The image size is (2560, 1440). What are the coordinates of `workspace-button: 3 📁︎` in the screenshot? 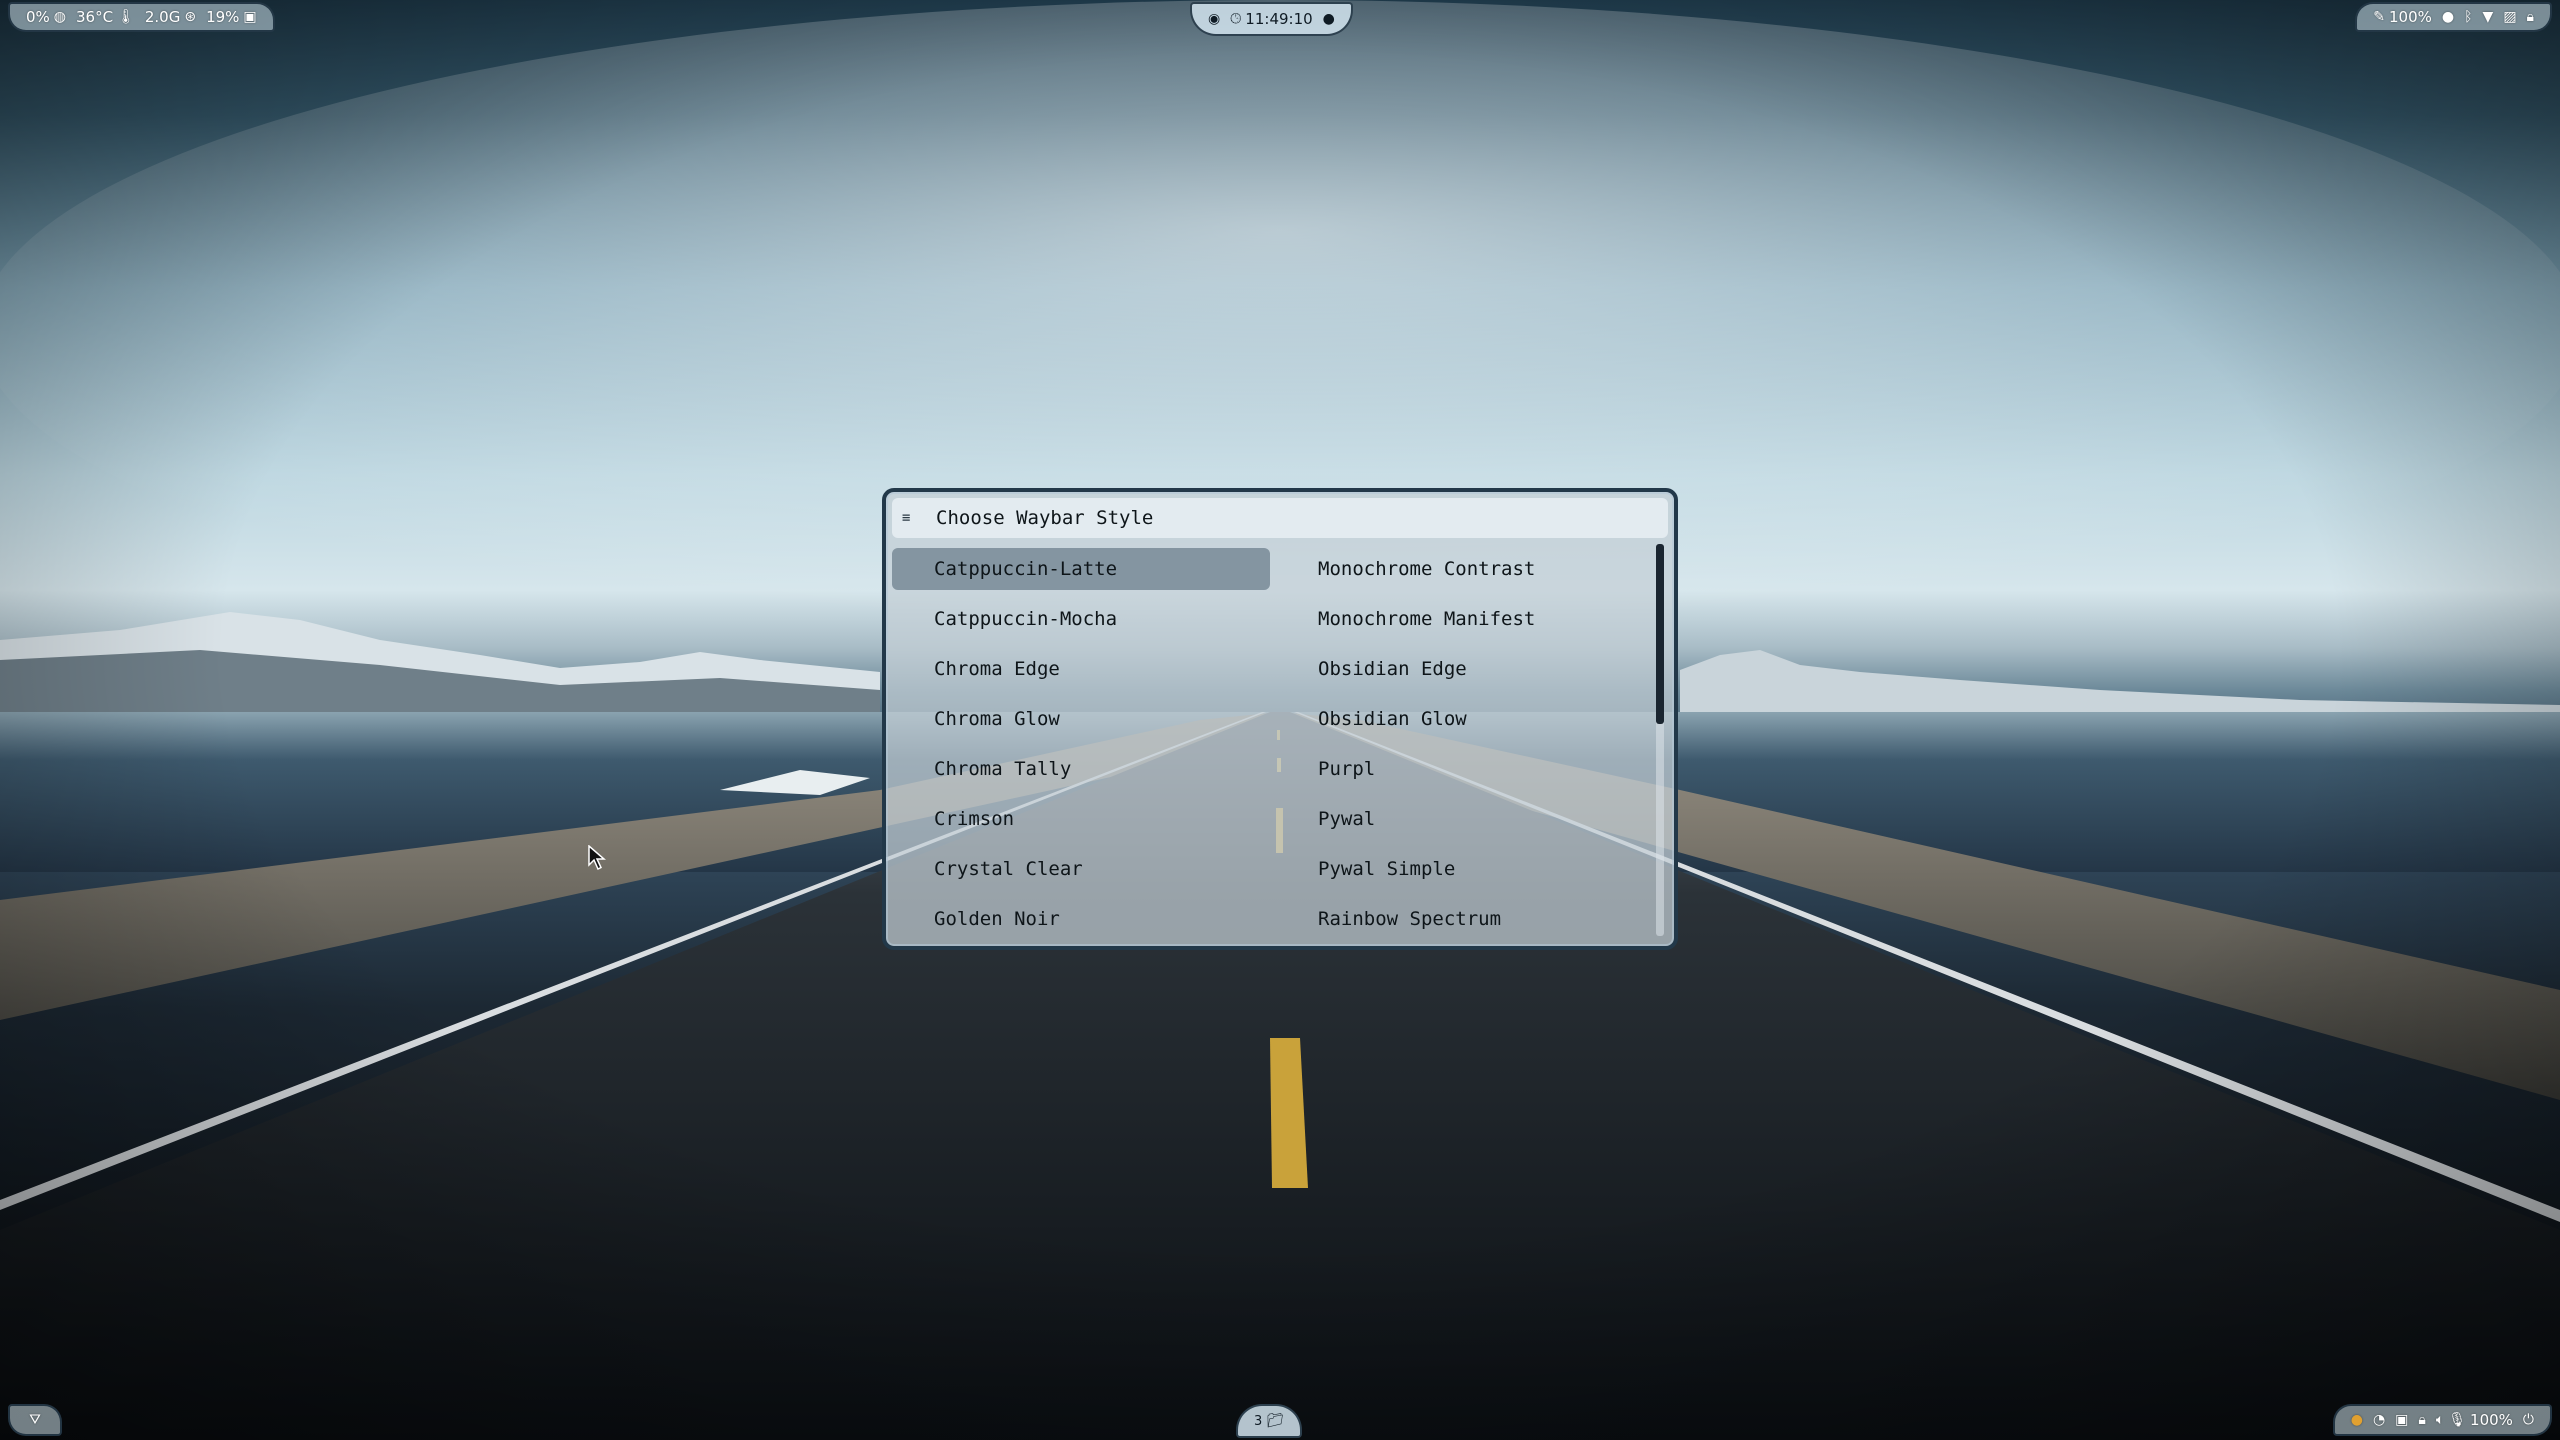 It's located at (1269, 1421).